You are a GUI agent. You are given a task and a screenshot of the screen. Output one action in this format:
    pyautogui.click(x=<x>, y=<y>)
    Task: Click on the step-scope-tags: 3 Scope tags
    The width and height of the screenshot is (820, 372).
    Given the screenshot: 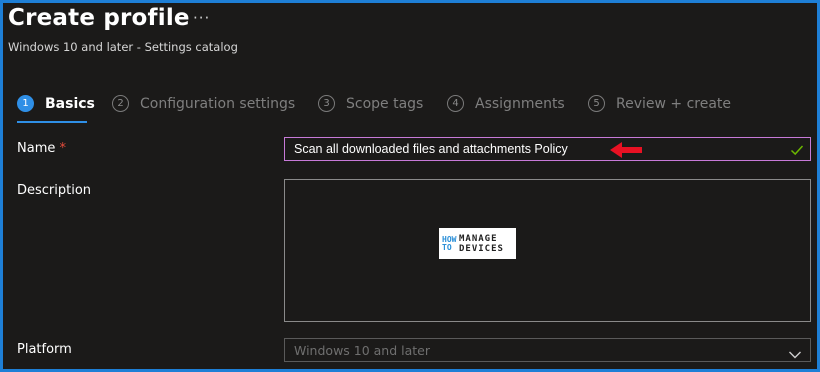 What is the action you would take?
    pyautogui.click(x=370, y=103)
    